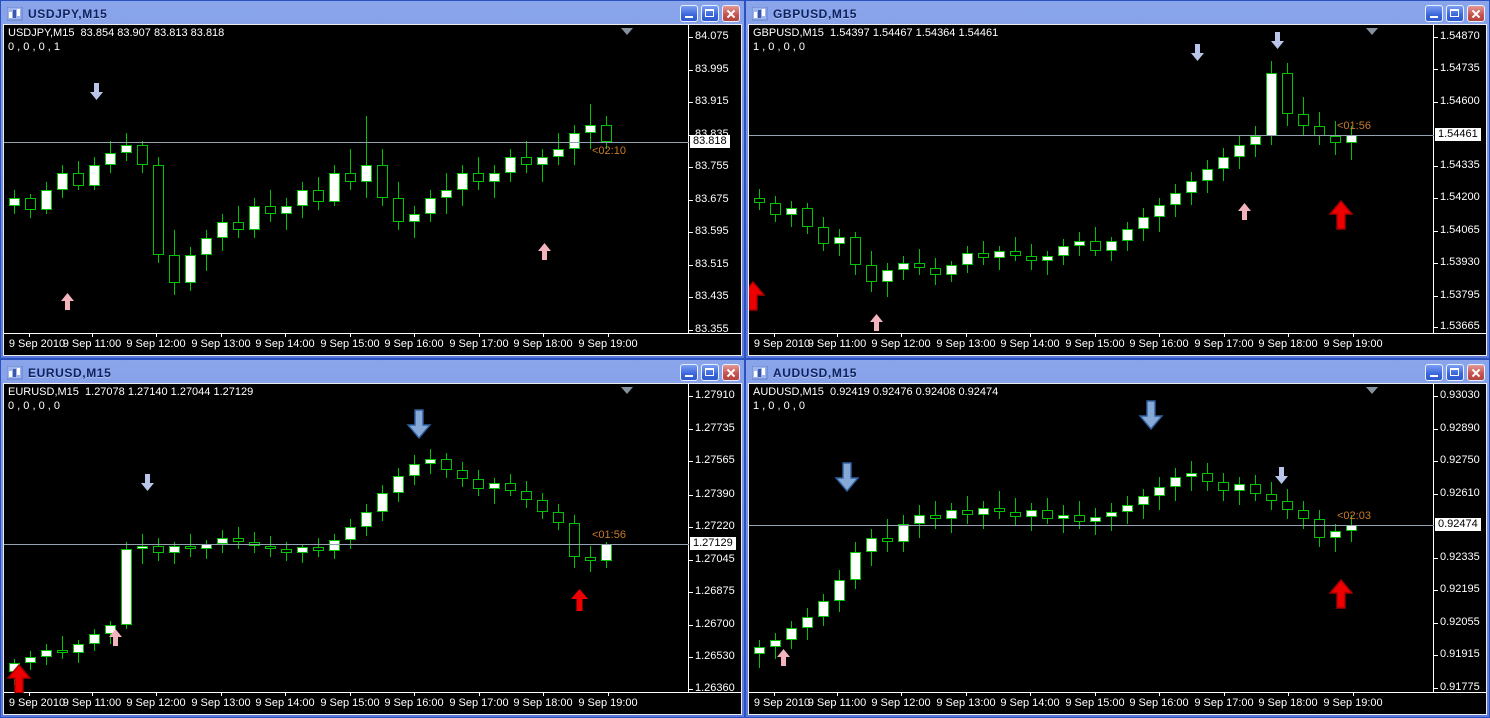  Describe the element at coordinates (1460, 197) in the screenshot. I see `price-tick-label: 1.54200` at that location.